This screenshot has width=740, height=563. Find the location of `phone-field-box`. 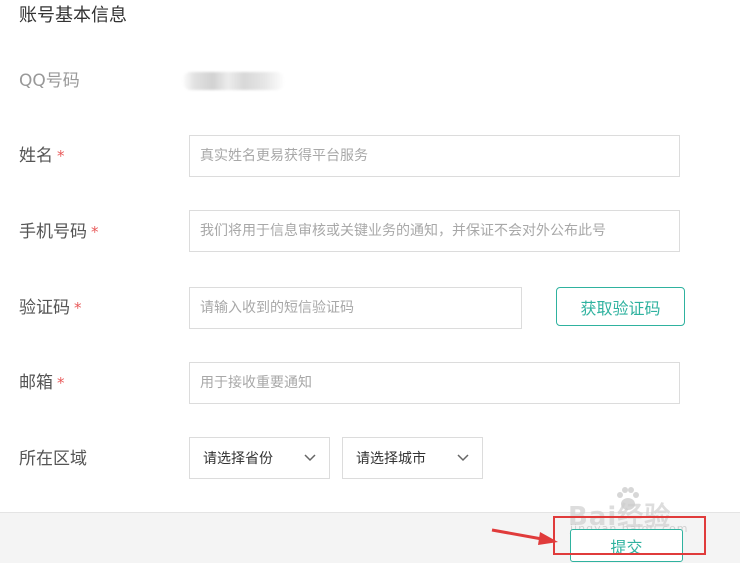

phone-field-box is located at coordinates (434, 231).